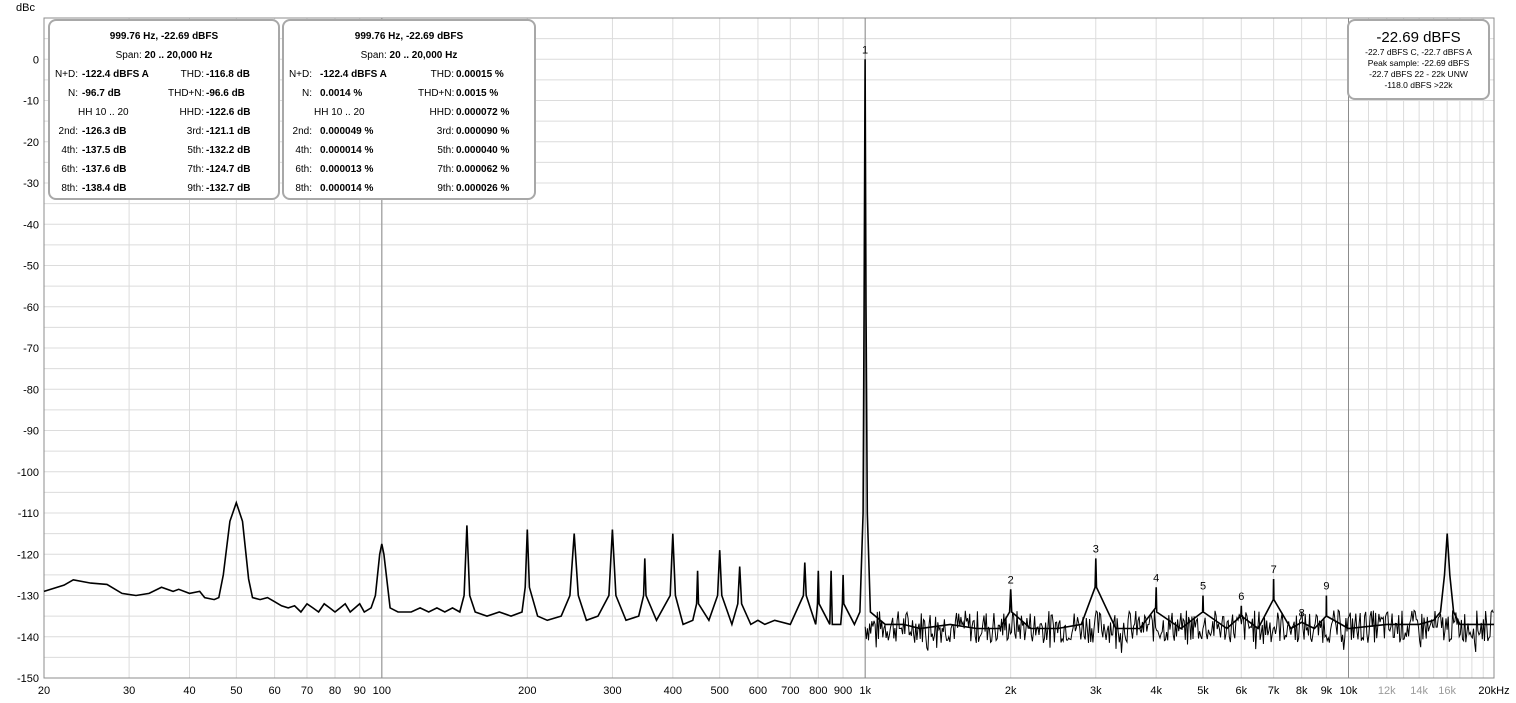 The image size is (1516, 703). What do you see at coordinates (409, 188) in the screenshot?
I see `panel-row: 8th: 0.000014 % 9th: 0.000026 %` at bounding box center [409, 188].